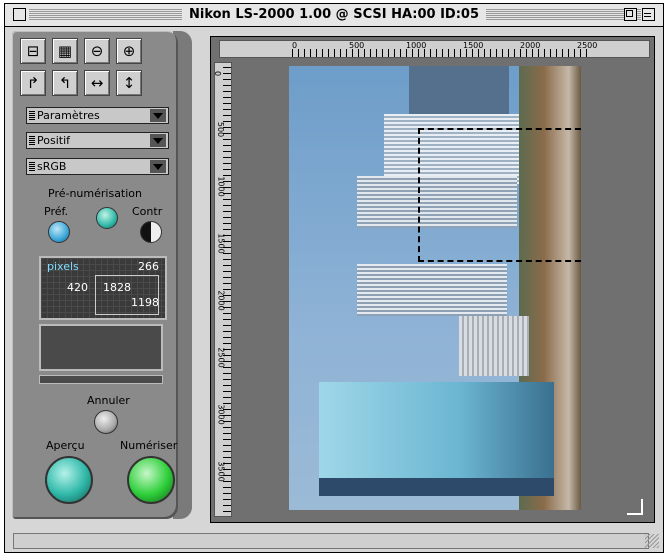 The width and height of the screenshot is (668, 557). I want to click on zoom-out-button: ⊖, so click(97, 51).